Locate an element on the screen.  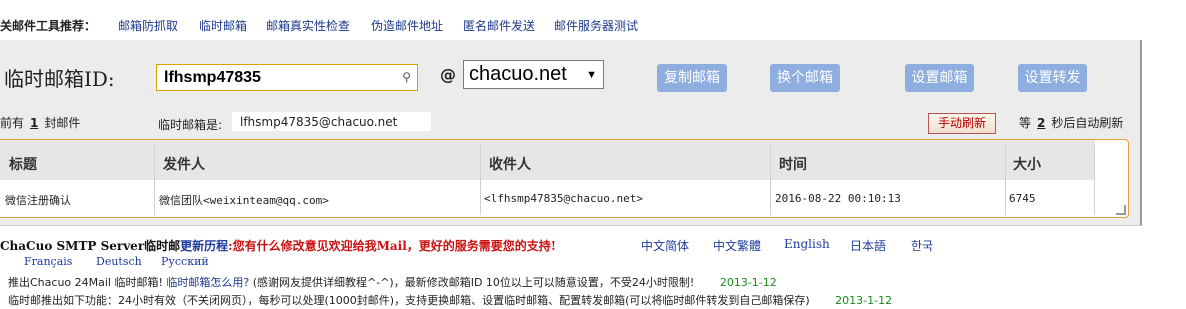
lang-zh-cn: 中文简体 is located at coordinates (665, 245).